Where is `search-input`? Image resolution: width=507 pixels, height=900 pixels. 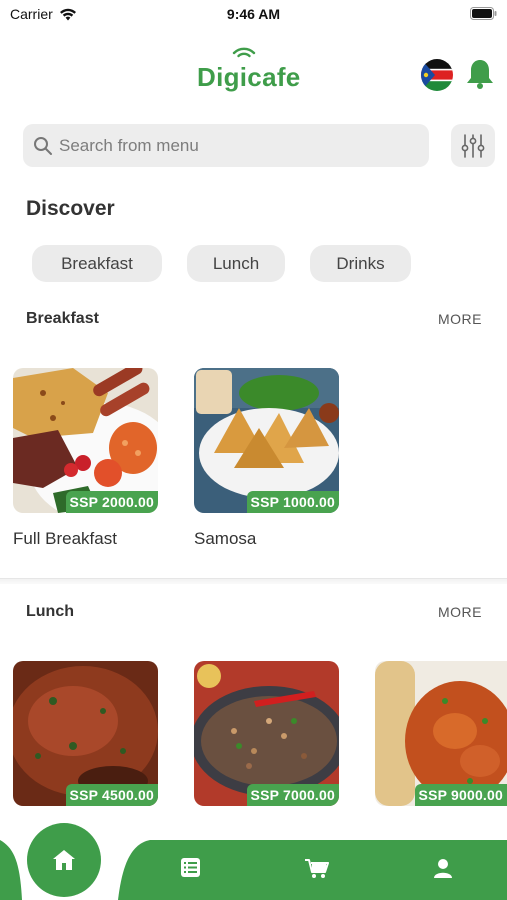
search-input is located at coordinates (229, 145).